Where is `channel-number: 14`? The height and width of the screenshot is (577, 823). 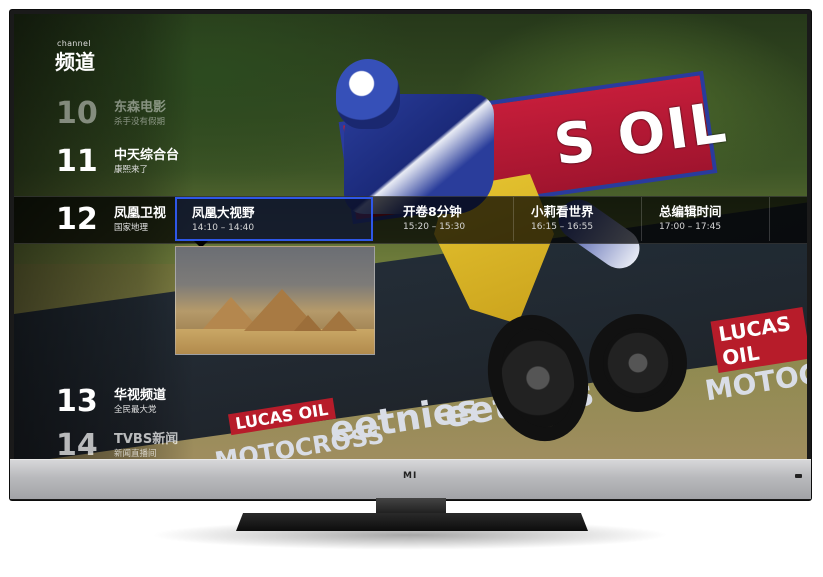 channel-number: 14 is located at coordinates (77, 443).